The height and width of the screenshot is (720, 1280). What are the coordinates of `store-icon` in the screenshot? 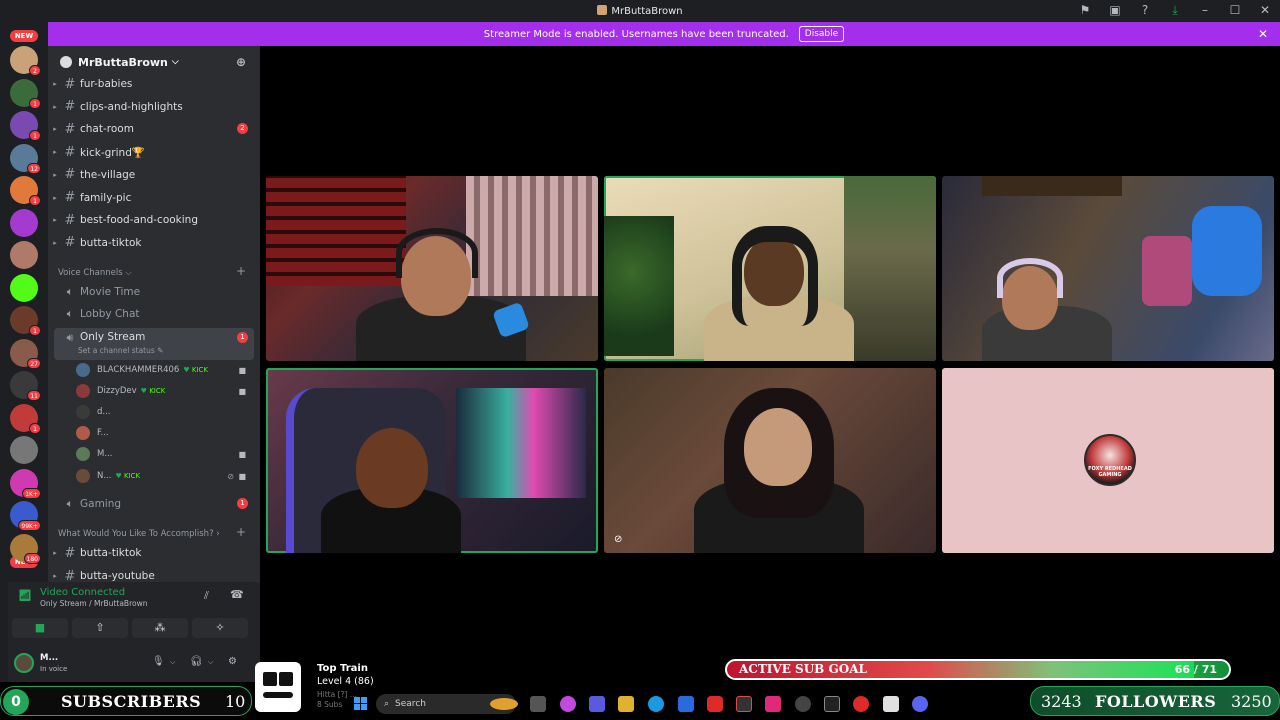 It's located at (686, 704).